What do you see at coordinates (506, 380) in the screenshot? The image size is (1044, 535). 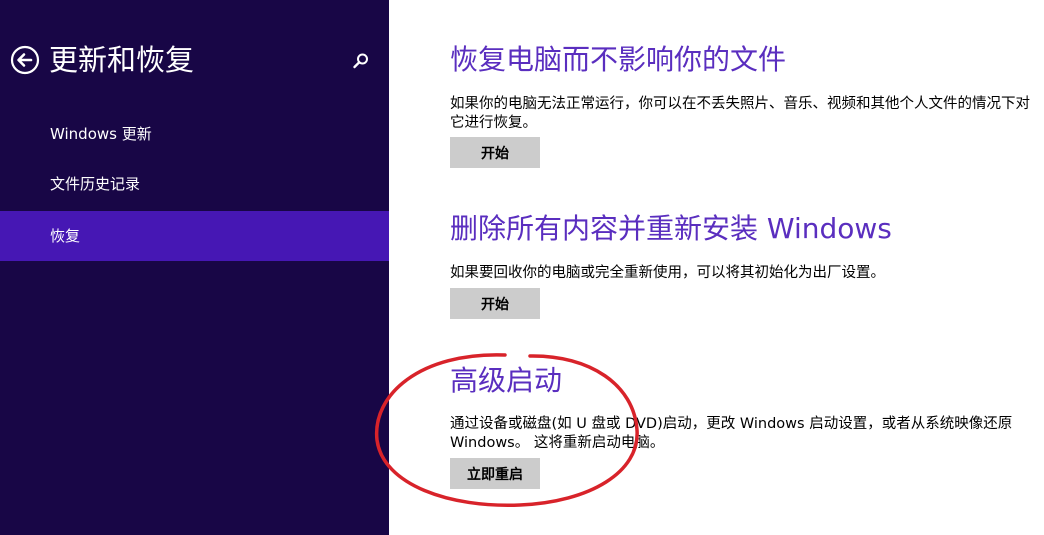 I see `section-title-advanced-startup: 高级启动` at bounding box center [506, 380].